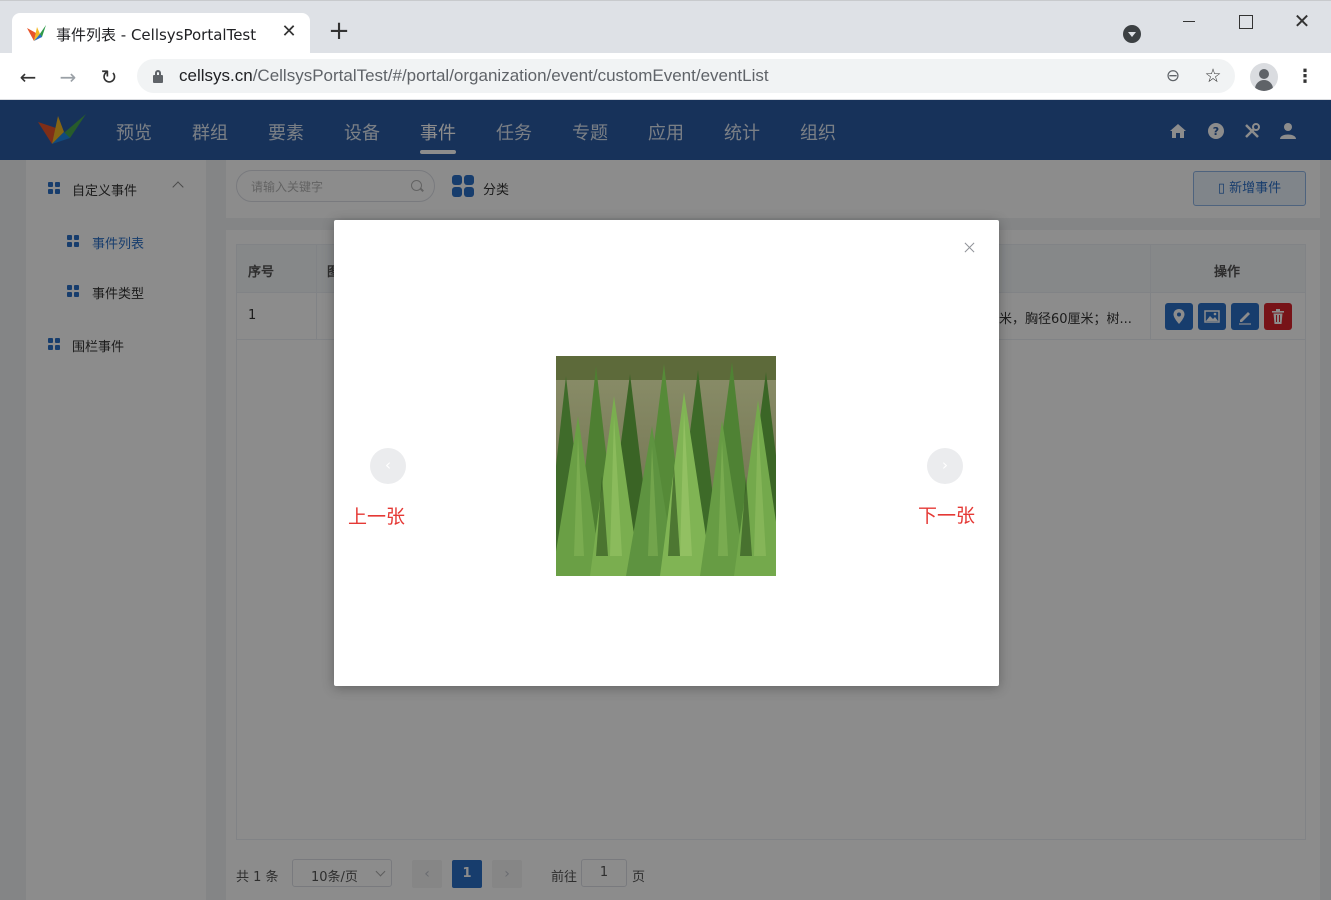  Describe the element at coordinates (970, 248) in the screenshot. I see `close-dialog-icon` at that location.